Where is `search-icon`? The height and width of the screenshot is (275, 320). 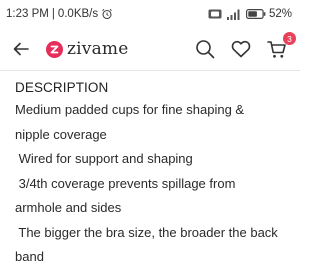 search-icon is located at coordinates (205, 49).